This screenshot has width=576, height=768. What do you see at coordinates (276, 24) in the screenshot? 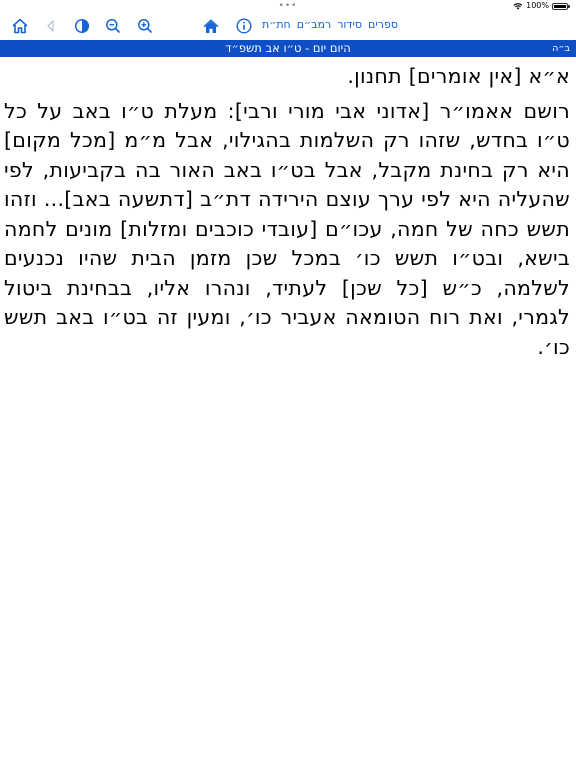
I see `nav-link-chitat: חת״ת` at bounding box center [276, 24].